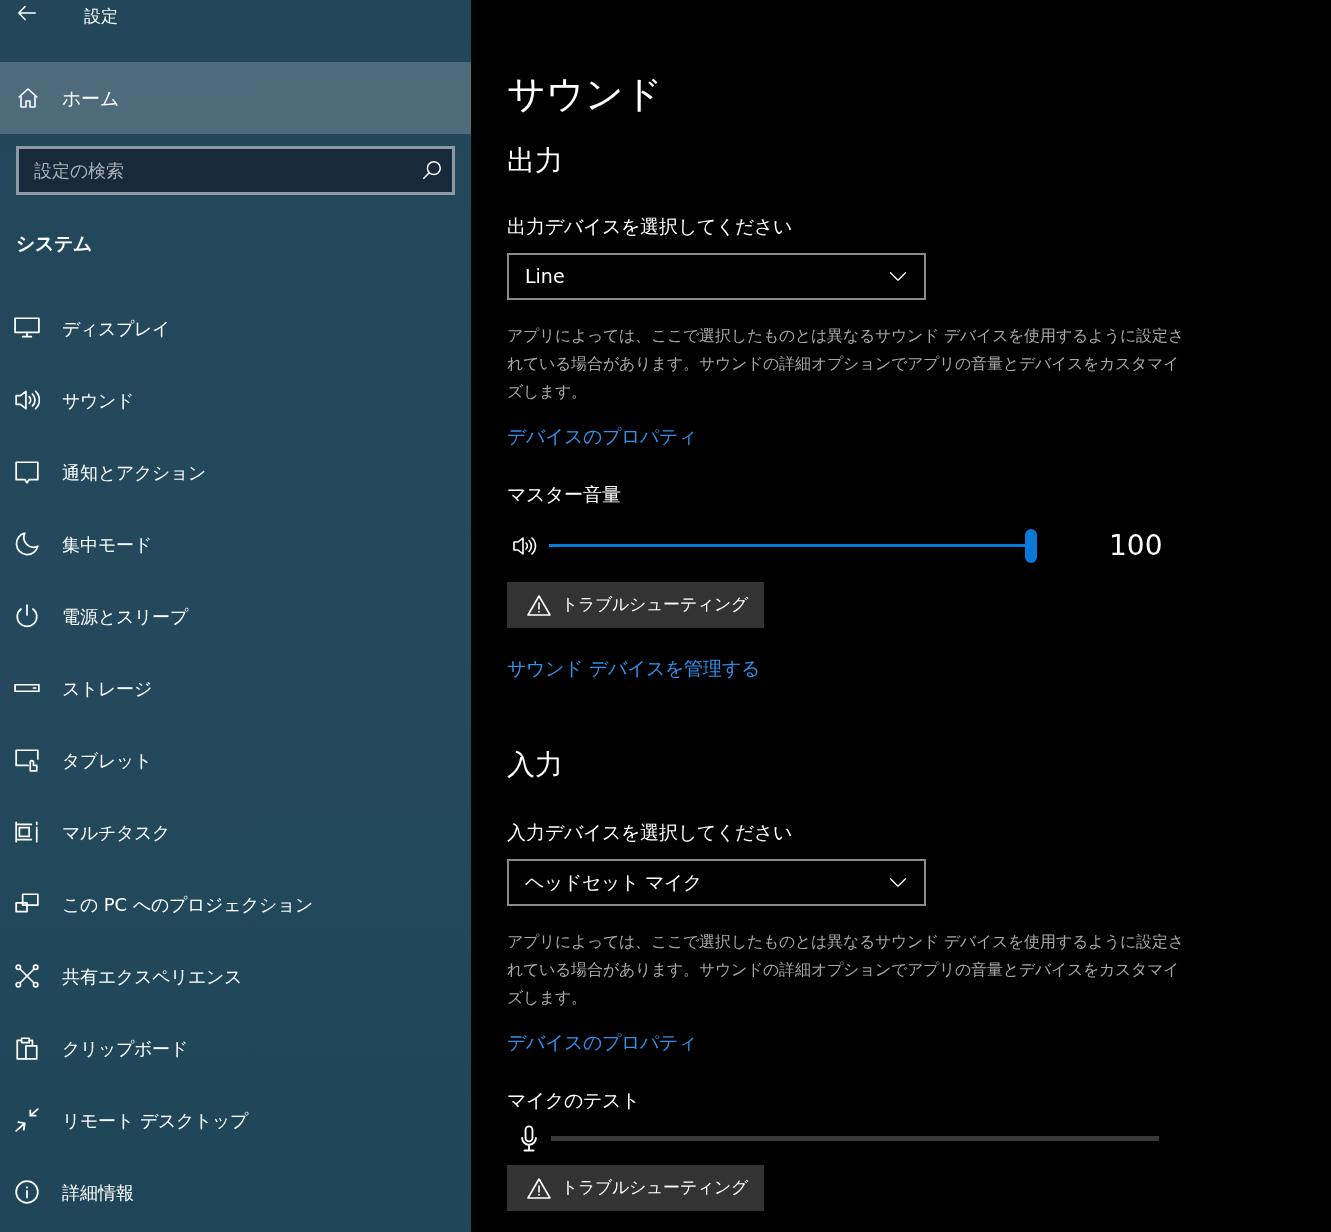  What do you see at coordinates (27, 1192) in the screenshot?
I see `info-icon` at bounding box center [27, 1192].